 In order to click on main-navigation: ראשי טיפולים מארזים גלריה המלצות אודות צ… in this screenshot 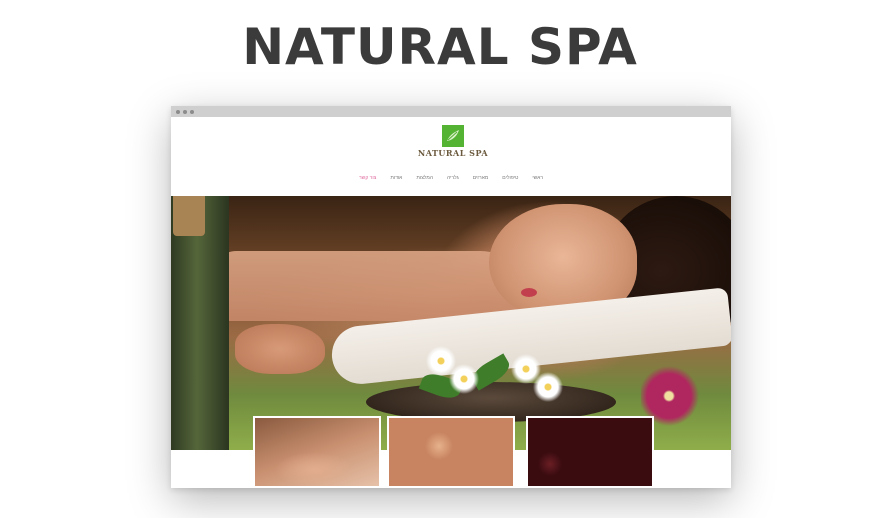, I will do `click(451, 178)`.